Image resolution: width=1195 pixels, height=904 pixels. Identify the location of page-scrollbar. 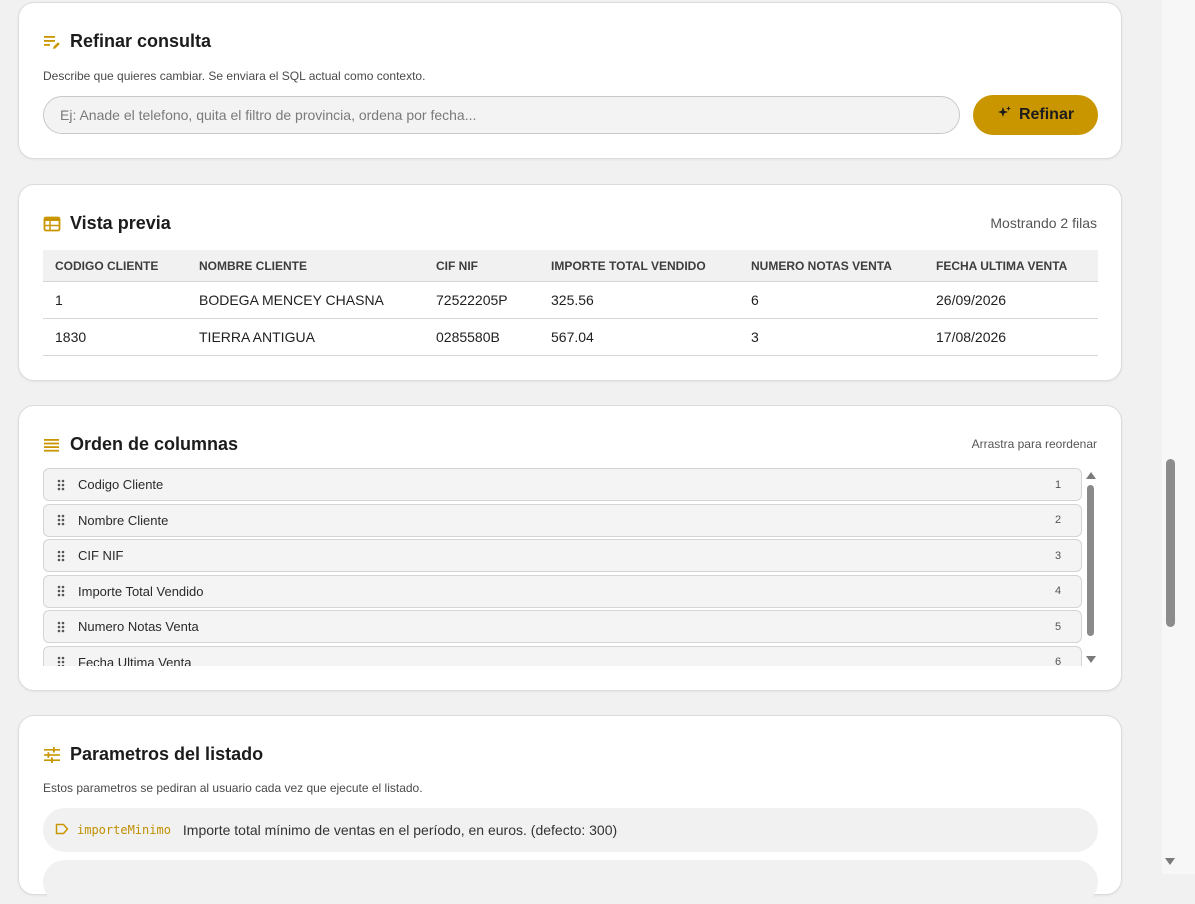
(1178, 437).